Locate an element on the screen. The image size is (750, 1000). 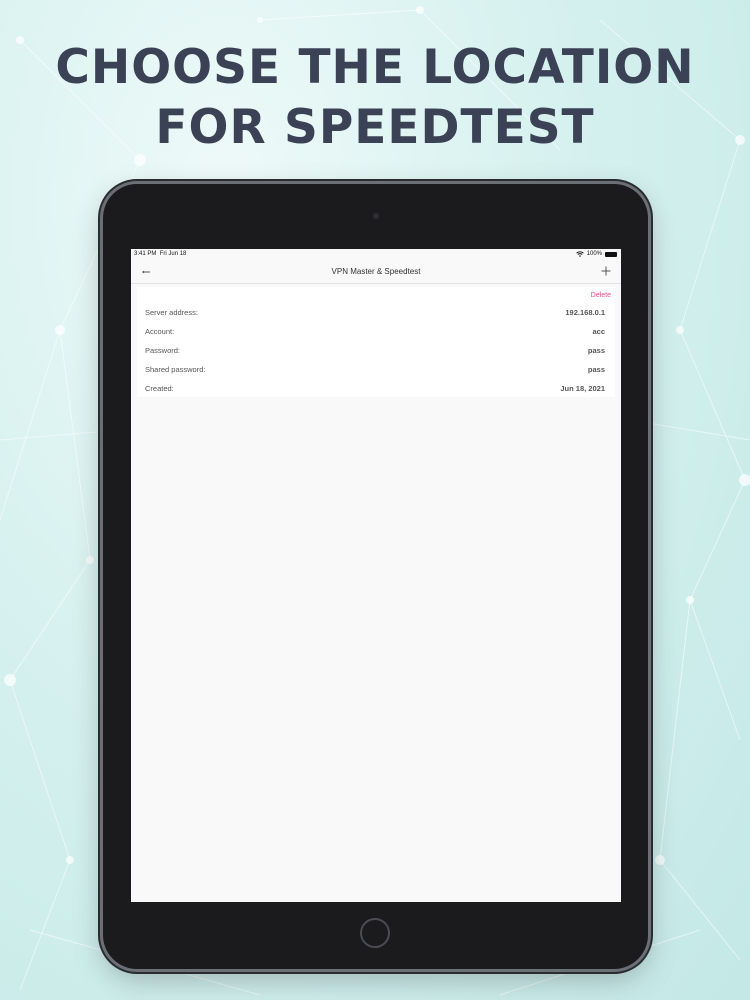
status-time-date: 3:41 PM Fri Jun 18 is located at coordinates (160, 254).